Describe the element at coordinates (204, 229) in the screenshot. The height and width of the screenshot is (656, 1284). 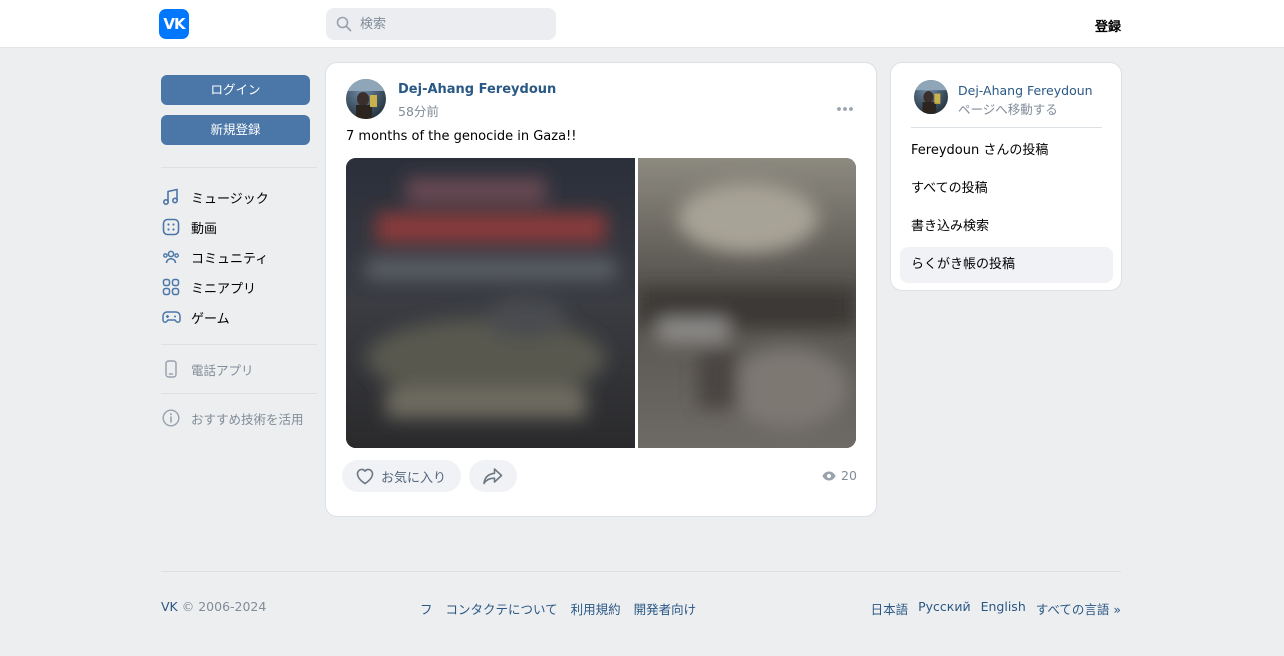
I see `nav-item-label: 動画` at that location.